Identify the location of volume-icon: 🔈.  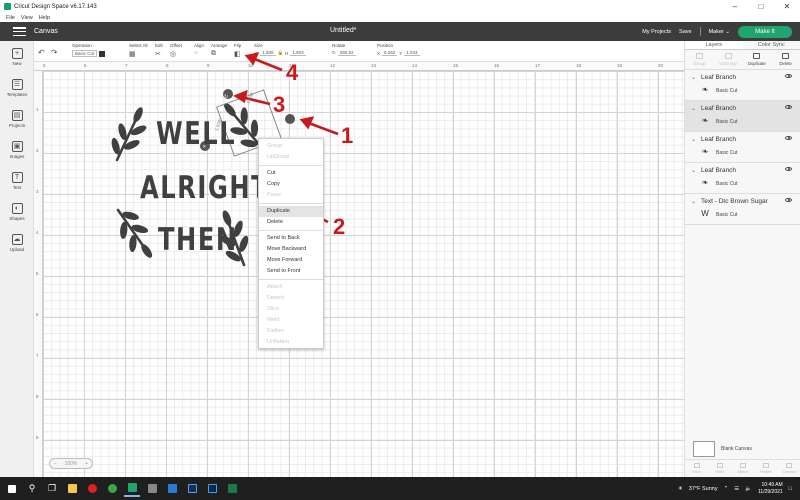
(748, 489).